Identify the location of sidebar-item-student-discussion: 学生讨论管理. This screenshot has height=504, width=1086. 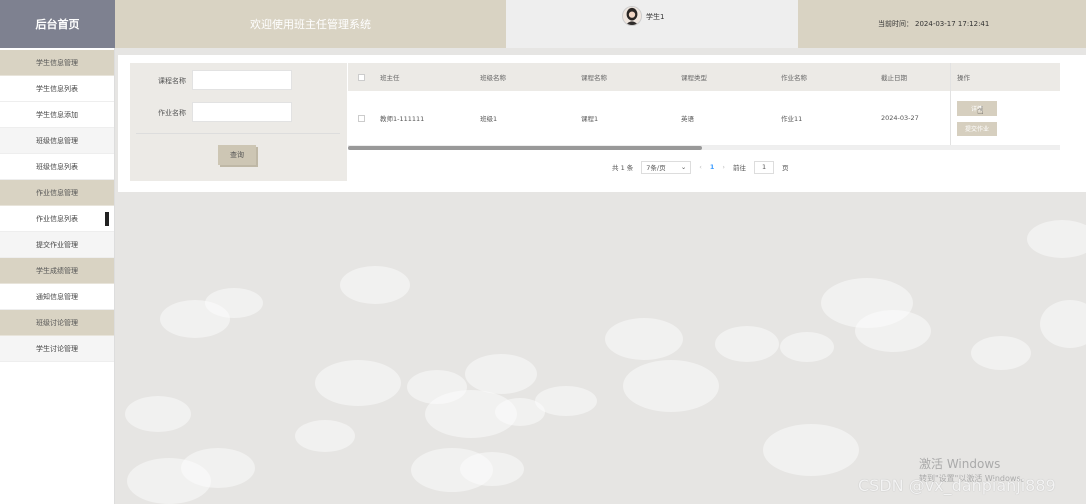
(57, 349).